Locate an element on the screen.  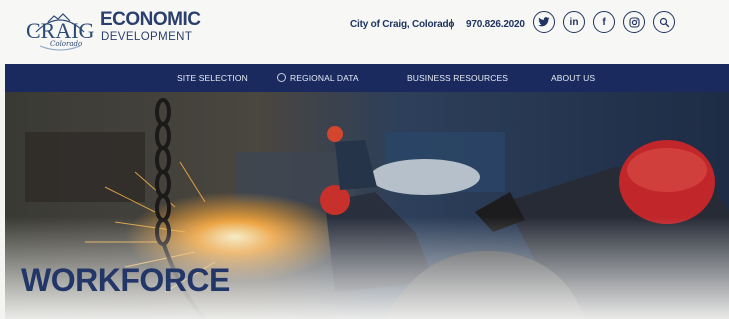
linkedin-glyph: in is located at coordinates (574, 22).